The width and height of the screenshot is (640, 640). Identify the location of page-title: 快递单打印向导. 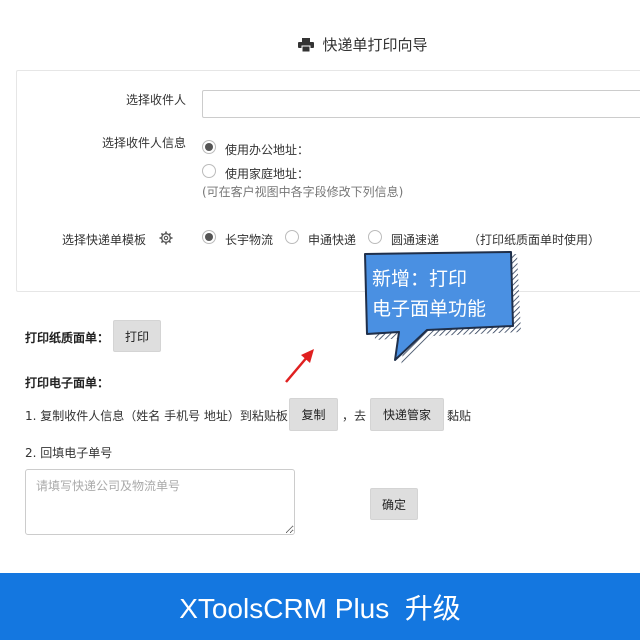
(320, 45).